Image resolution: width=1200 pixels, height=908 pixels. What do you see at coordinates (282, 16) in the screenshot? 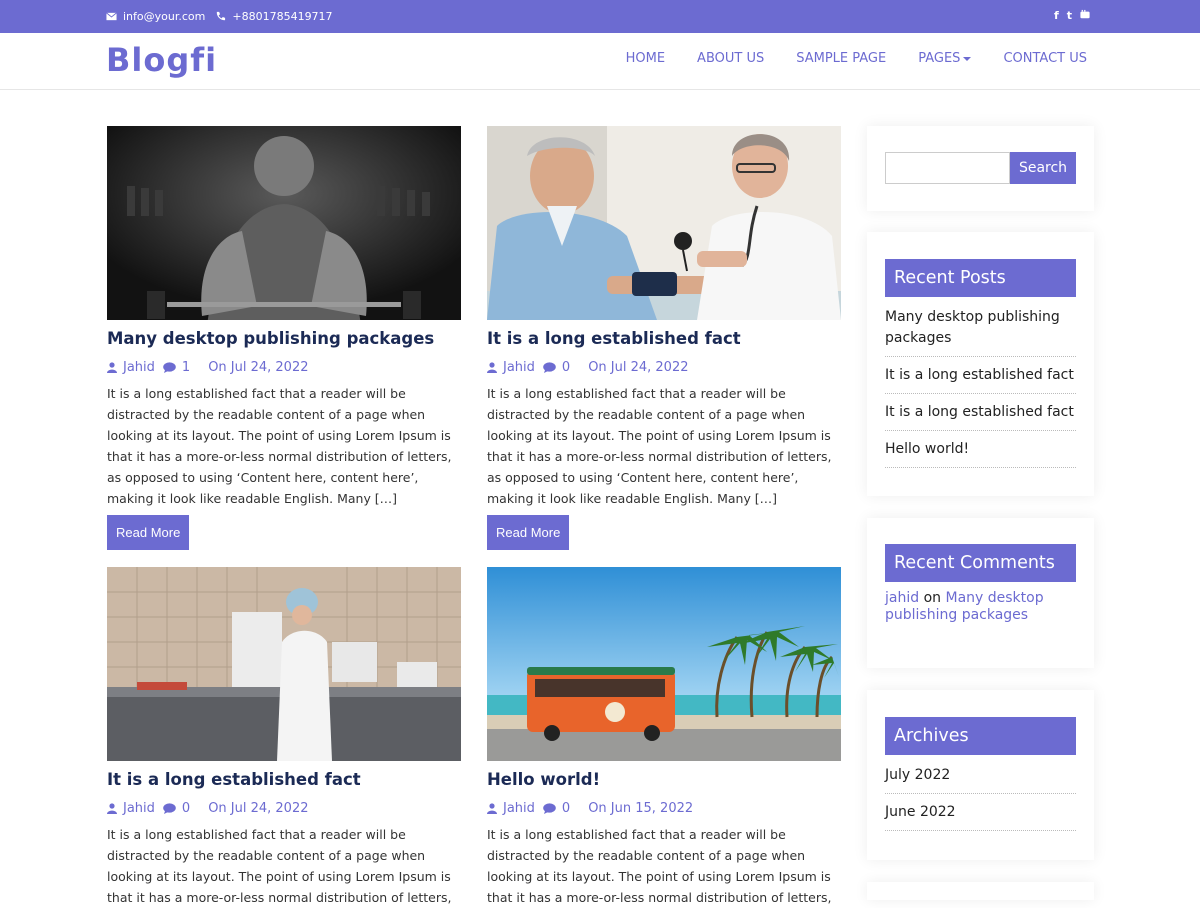
I see `contact-phone: +8801785419717` at bounding box center [282, 16].